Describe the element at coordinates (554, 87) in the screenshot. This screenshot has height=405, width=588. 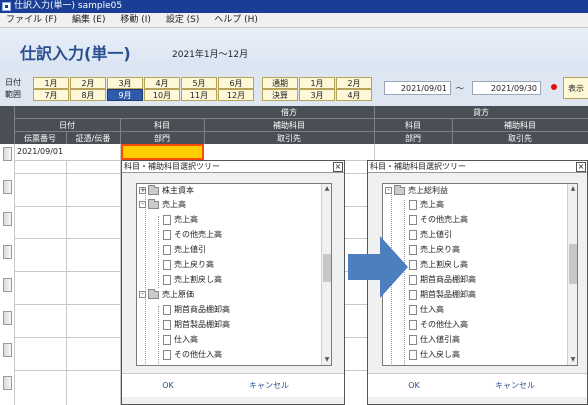
I see `status-dot` at that location.